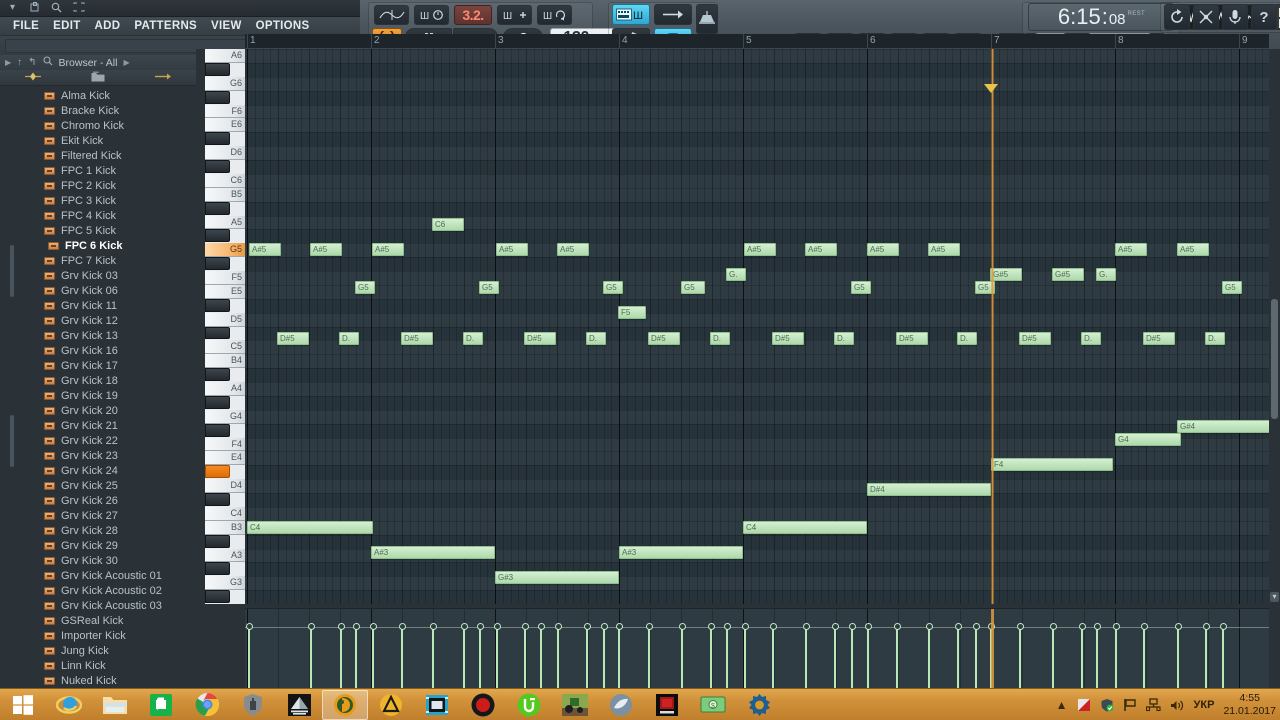 This screenshot has height=720, width=1280. Describe the element at coordinates (1249, 705) in the screenshot. I see `taskbar-clock: 4:55 21.01.2017` at that location.